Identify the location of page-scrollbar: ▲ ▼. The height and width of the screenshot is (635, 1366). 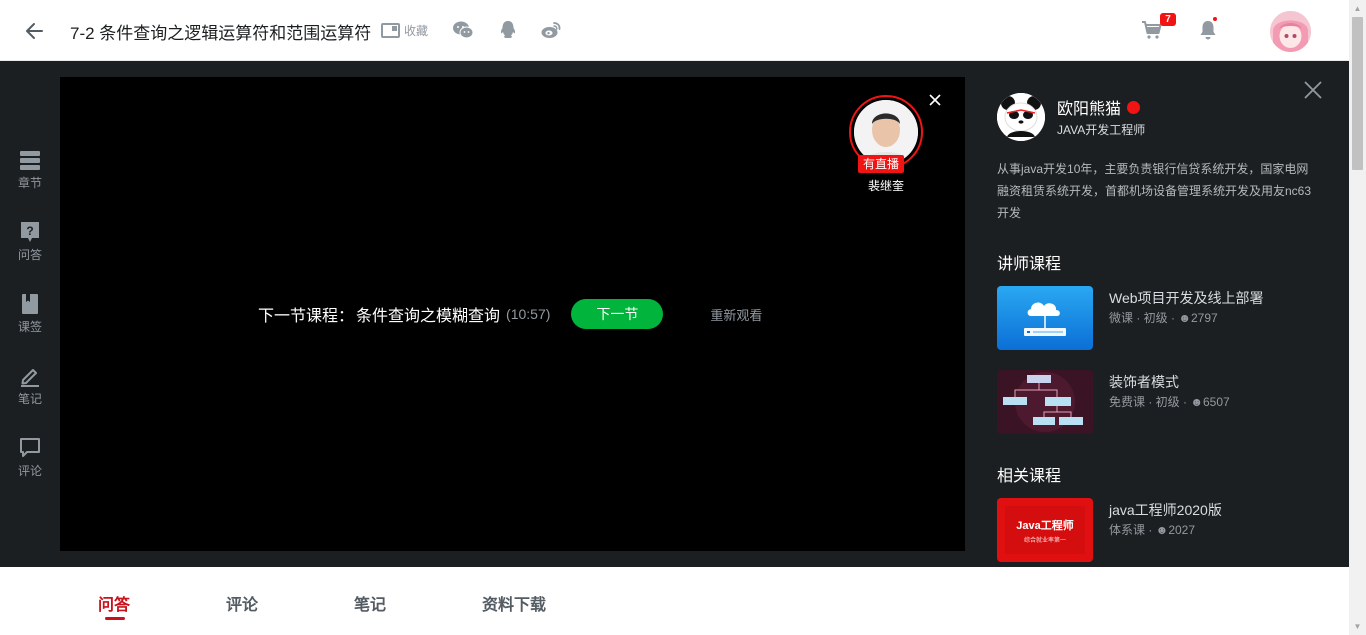
(1357, 317).